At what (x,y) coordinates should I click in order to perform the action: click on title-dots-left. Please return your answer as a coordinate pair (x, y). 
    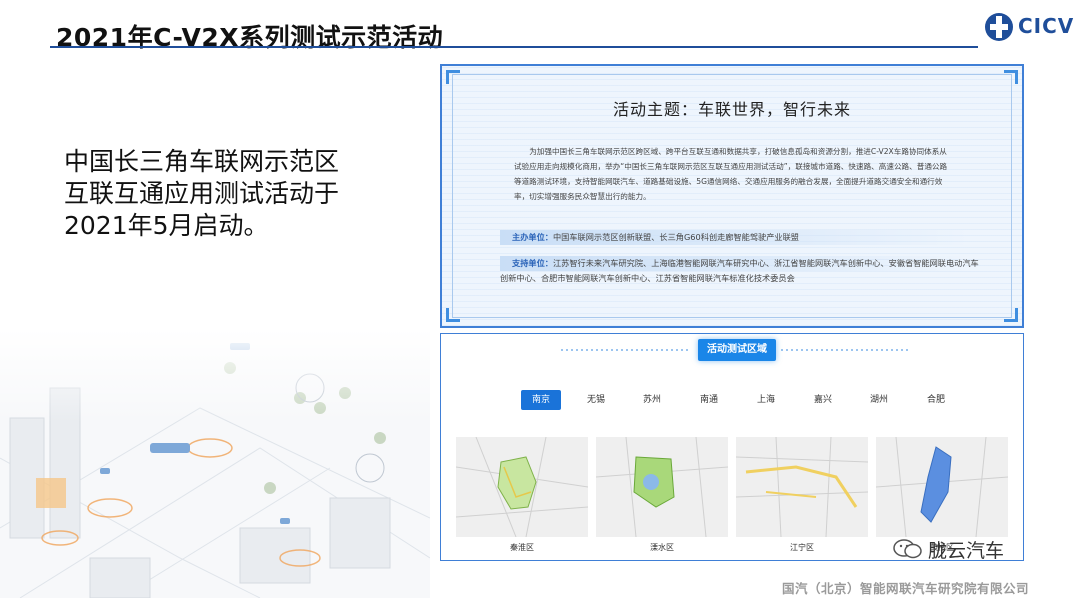
    Looking at the image, I should click on (626, 350).